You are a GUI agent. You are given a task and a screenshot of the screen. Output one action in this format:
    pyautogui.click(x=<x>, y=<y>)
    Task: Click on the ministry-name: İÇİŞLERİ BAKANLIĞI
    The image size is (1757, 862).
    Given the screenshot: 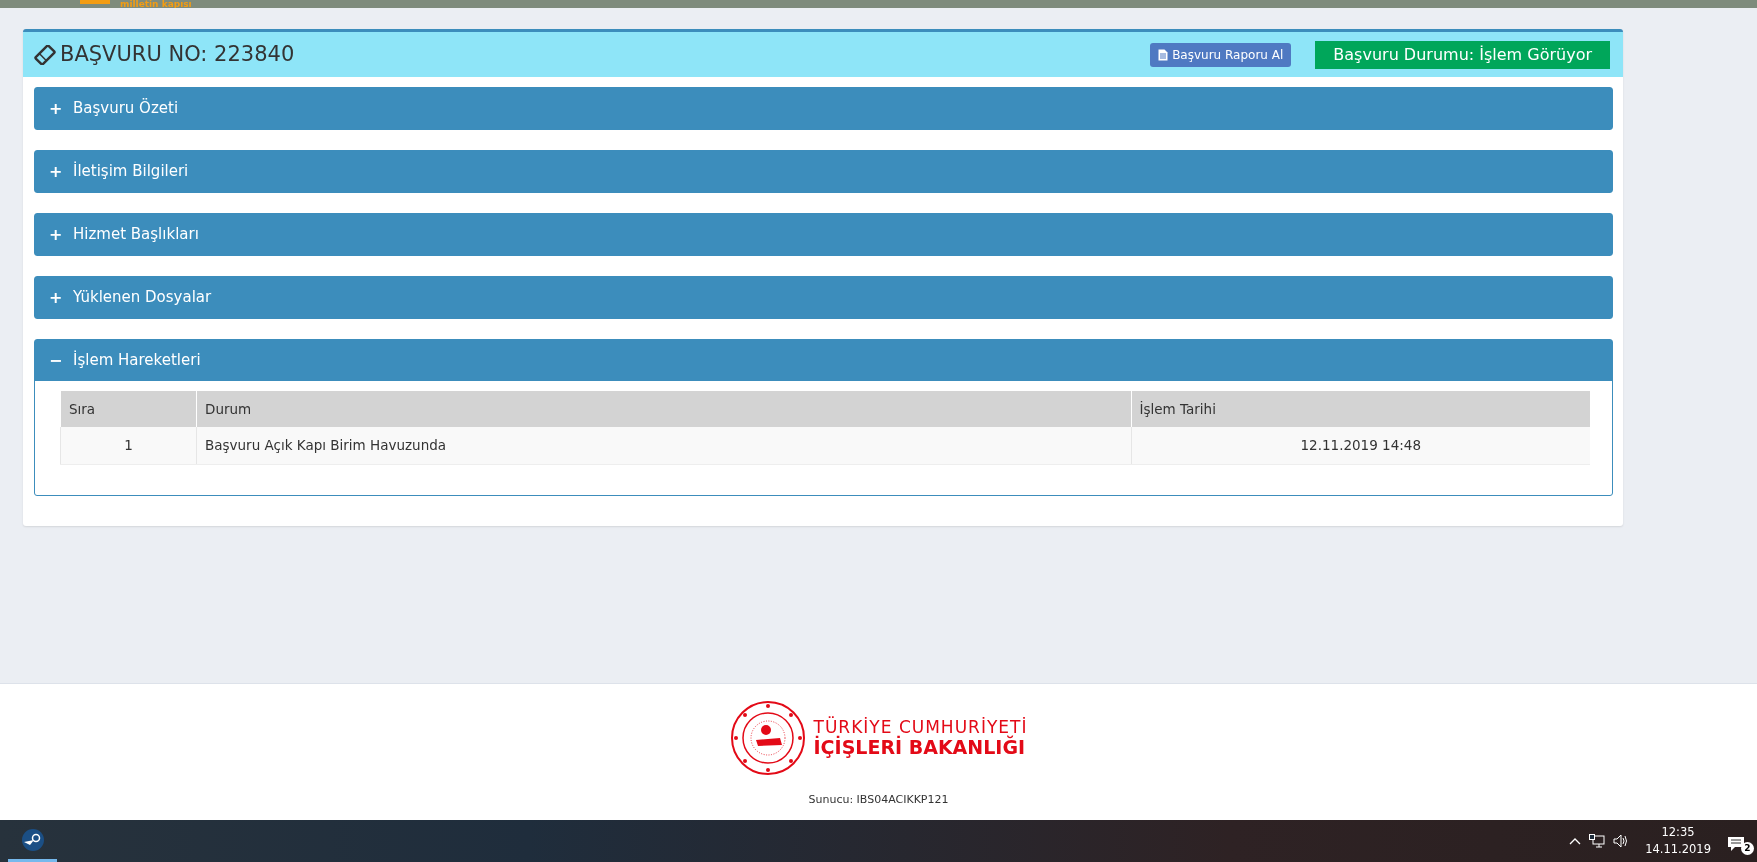 What is the action you would take?
    pyautogui.click(x=920, y=747)
    